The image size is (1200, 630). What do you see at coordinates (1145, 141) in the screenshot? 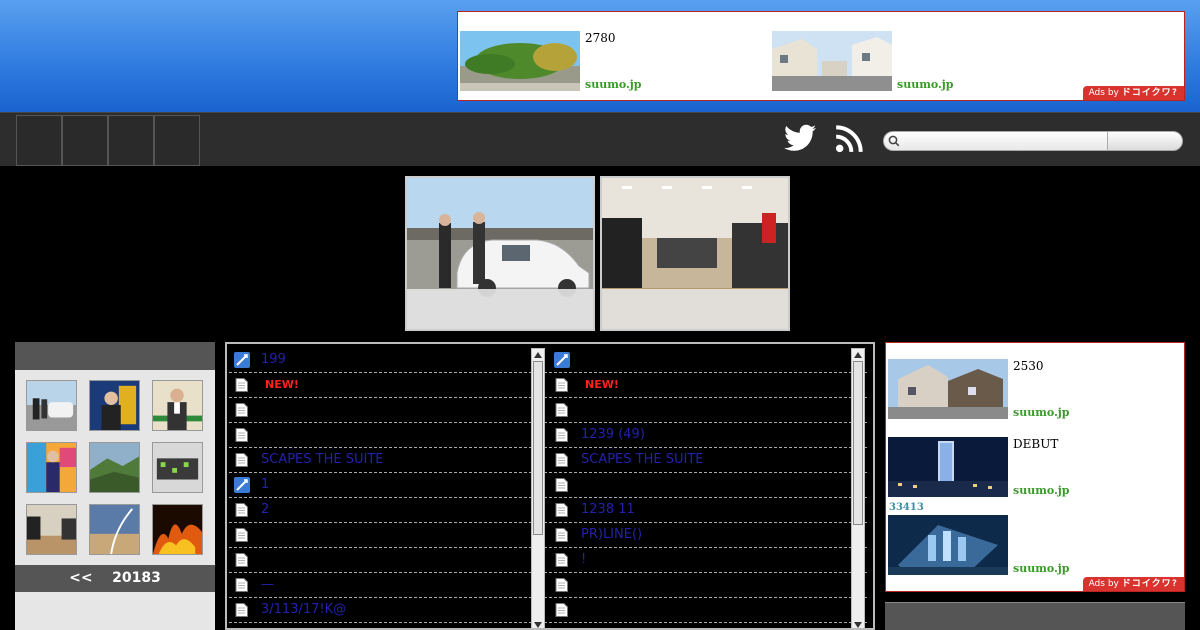
I see `search-button` at bounding box center [1145, 141].